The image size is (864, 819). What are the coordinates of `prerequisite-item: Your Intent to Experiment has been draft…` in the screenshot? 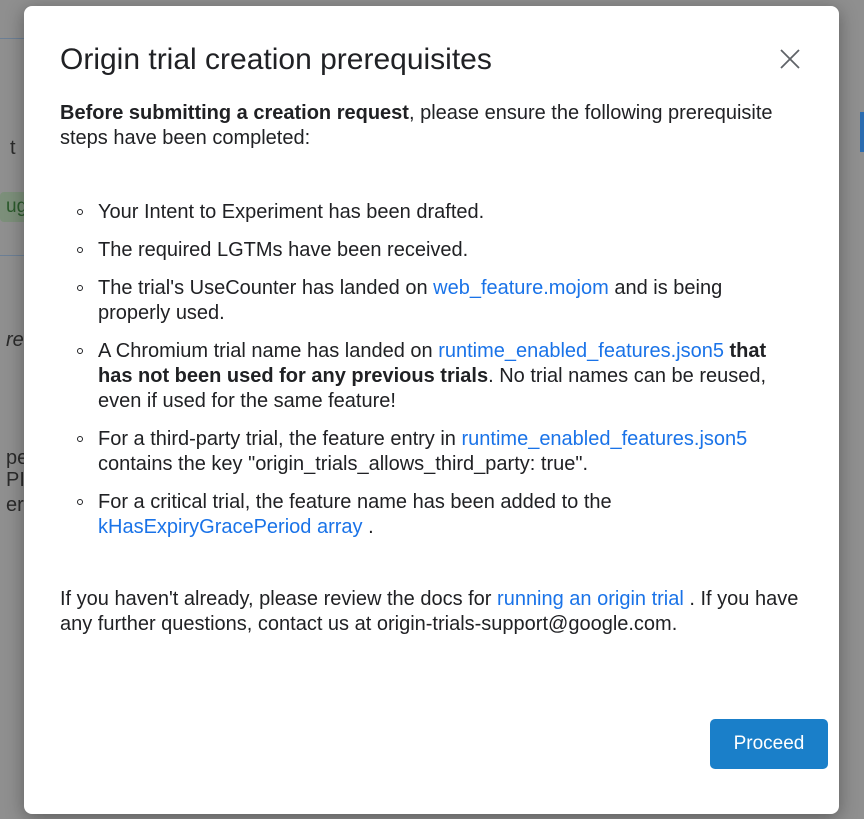 It's located at (429, 212).